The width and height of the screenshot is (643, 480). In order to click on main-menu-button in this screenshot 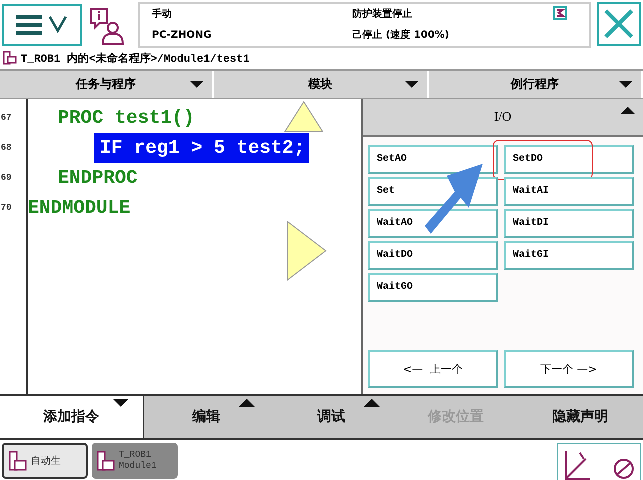, I will do `click(42, 25)`.